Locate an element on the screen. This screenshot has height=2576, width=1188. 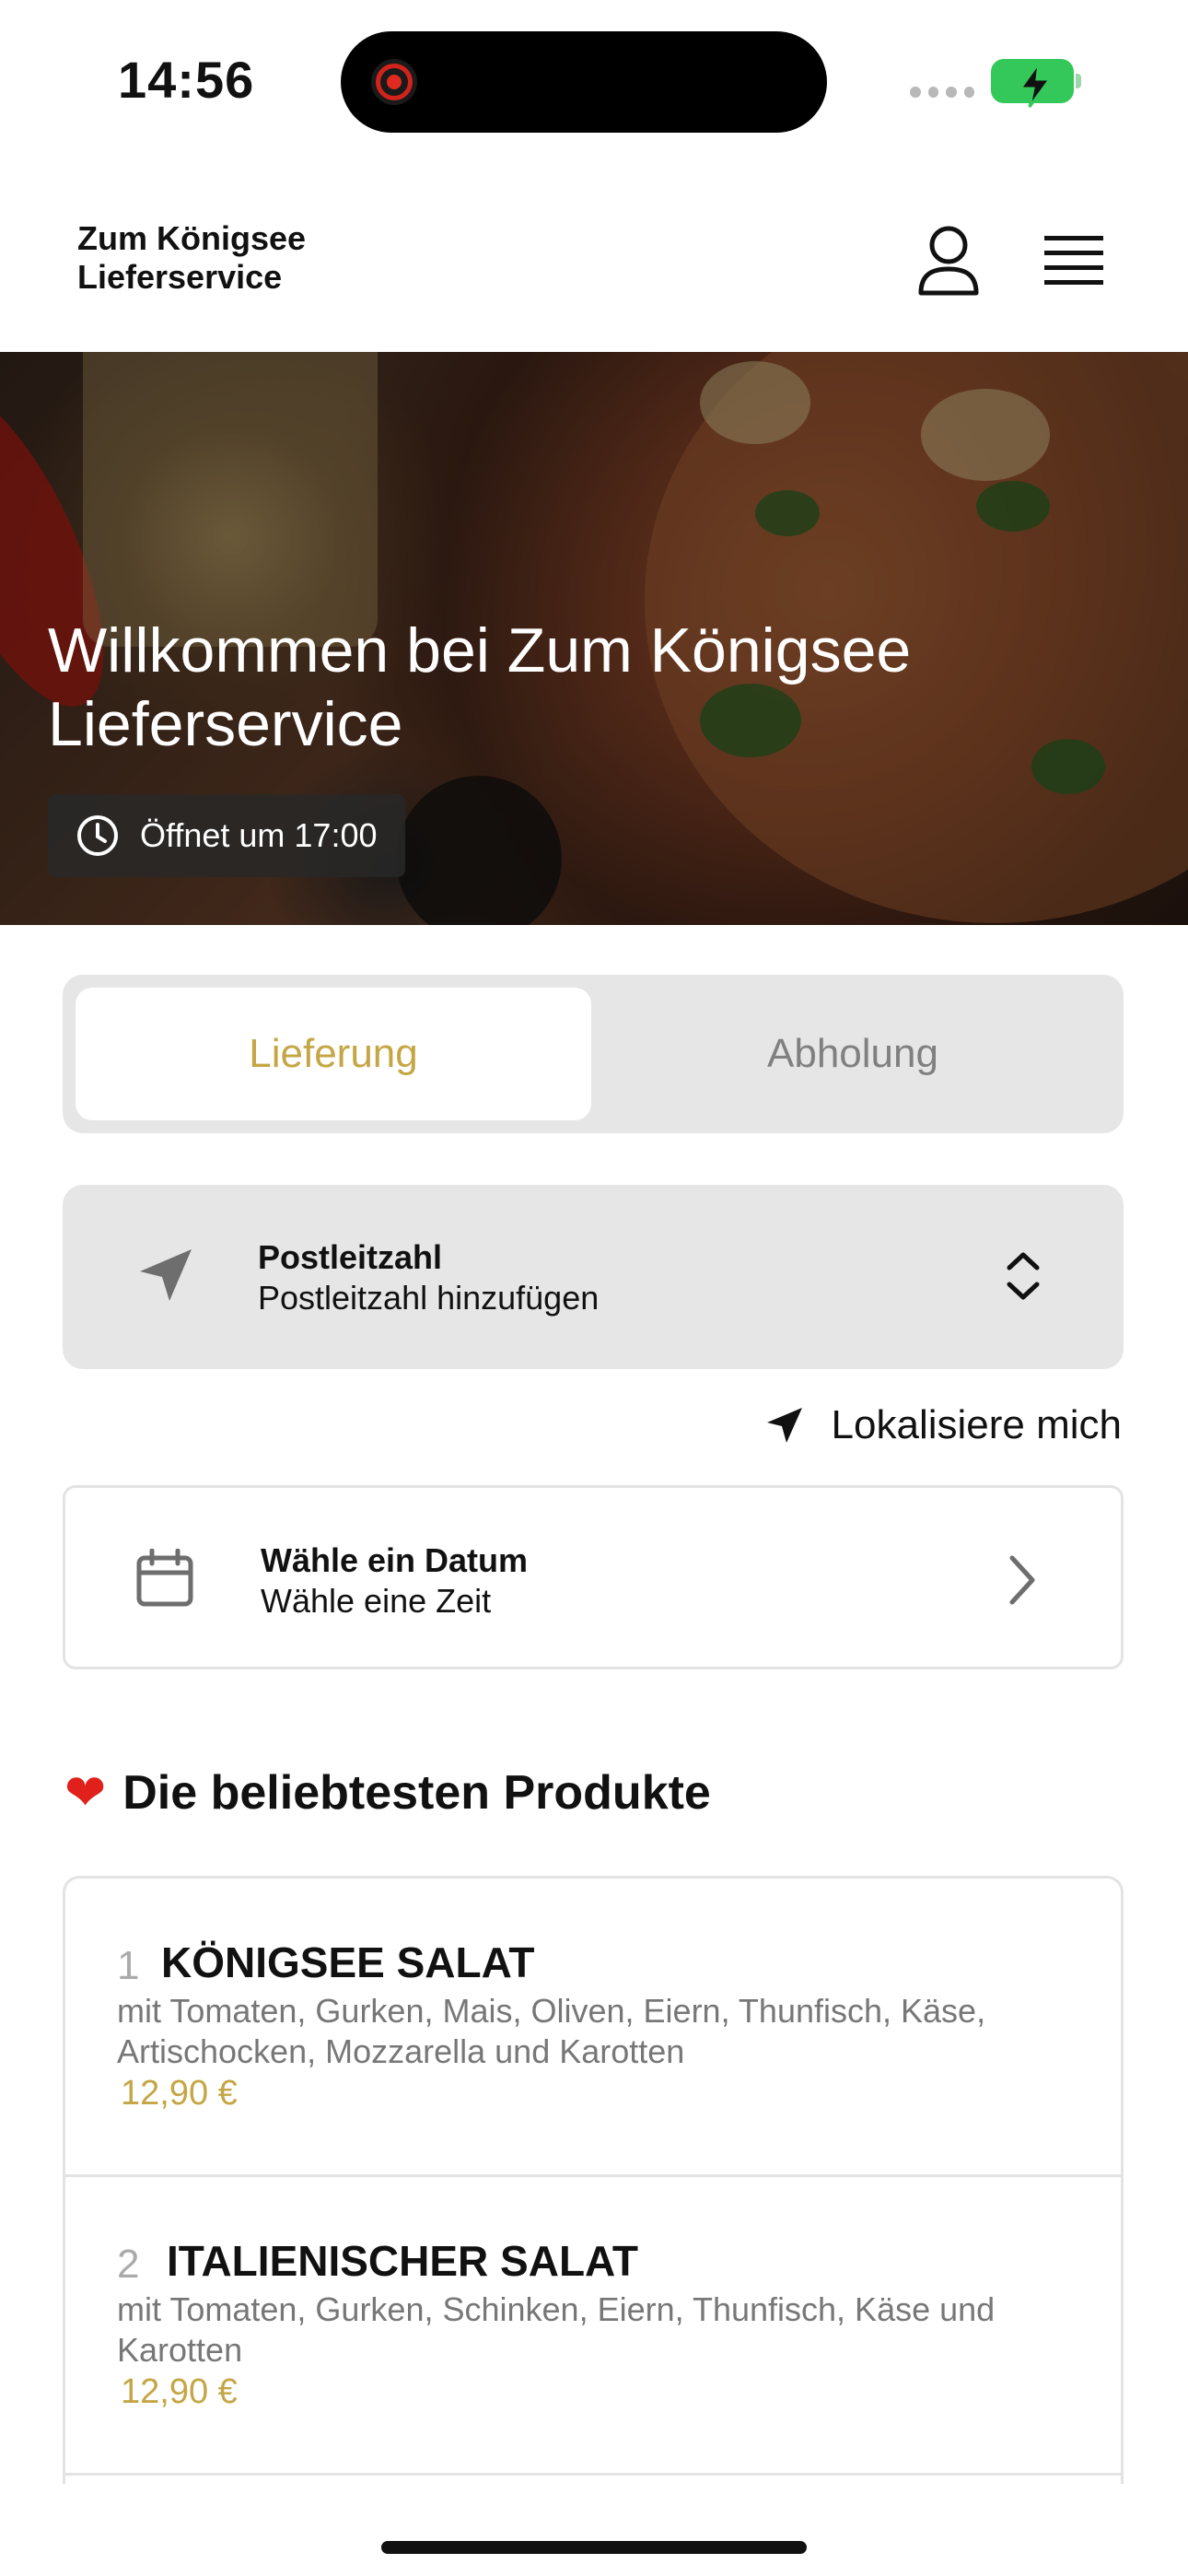
locate-me-button: Lokalisiere mich is located at coordinates (942, 1425).